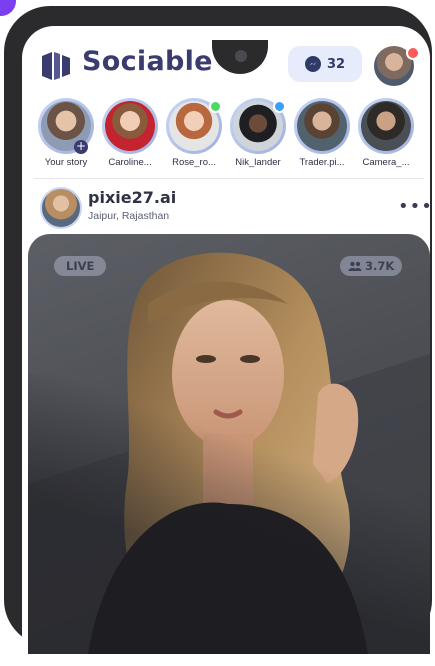 This screenshot has height=666, width=435. What do you see at coordinates (61, 208) in the screenshot?
I see `post-author-avatar` at bounding box center [61, 208].